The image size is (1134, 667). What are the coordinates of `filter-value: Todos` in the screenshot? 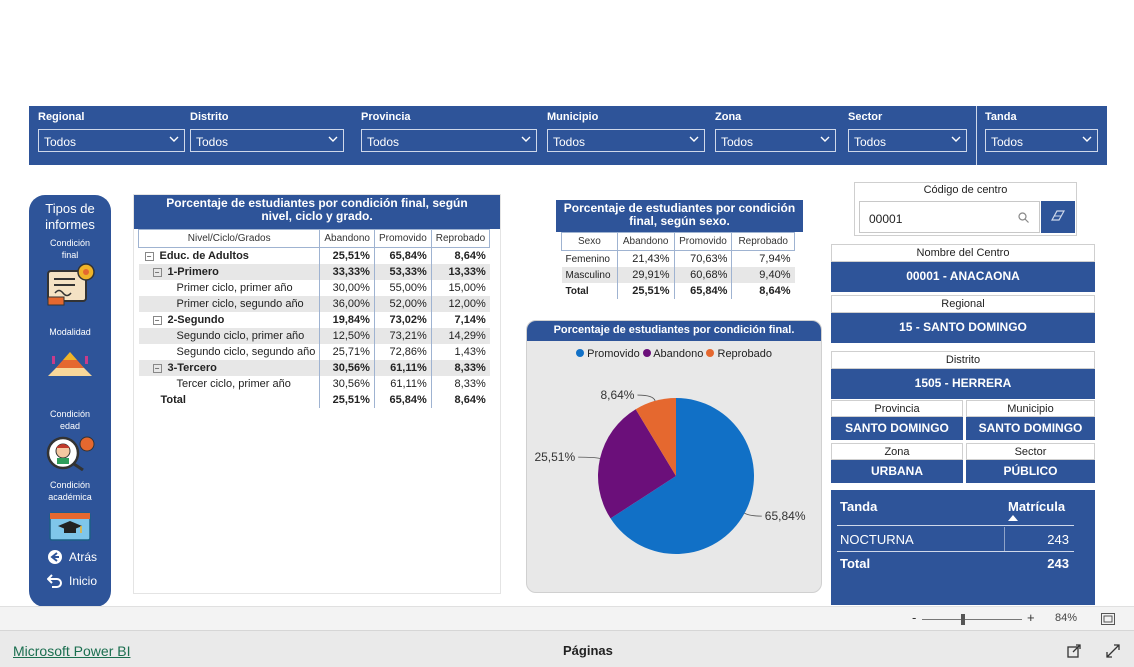 It's located at (569, 142).